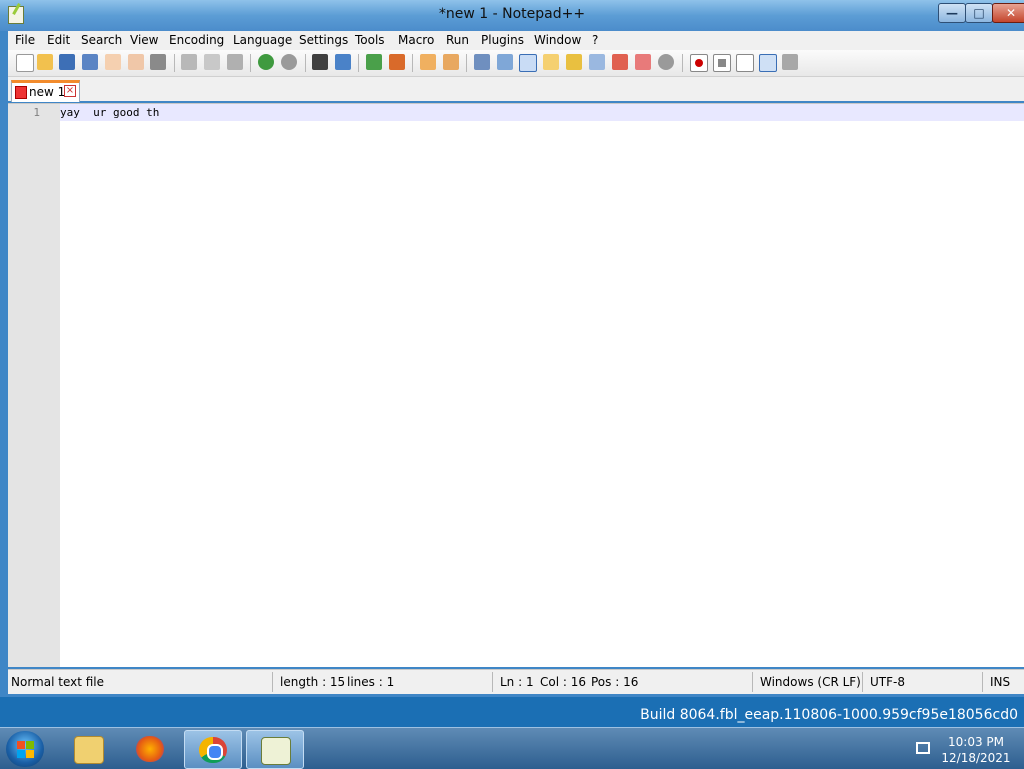  Describe the element at coordinates (58, 40) in the screenshot. I see `menu-edit: Edit` at that location.